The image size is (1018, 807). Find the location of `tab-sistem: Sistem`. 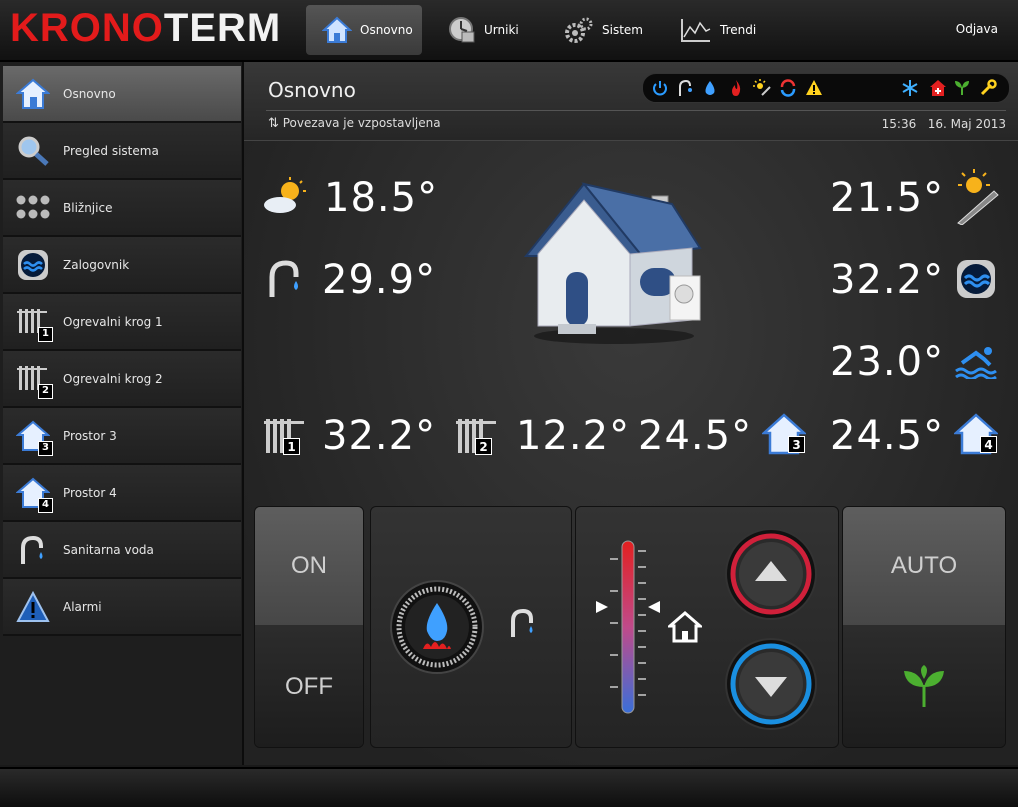

tab-sistem: Sistem is located at coordinates (614, 30).